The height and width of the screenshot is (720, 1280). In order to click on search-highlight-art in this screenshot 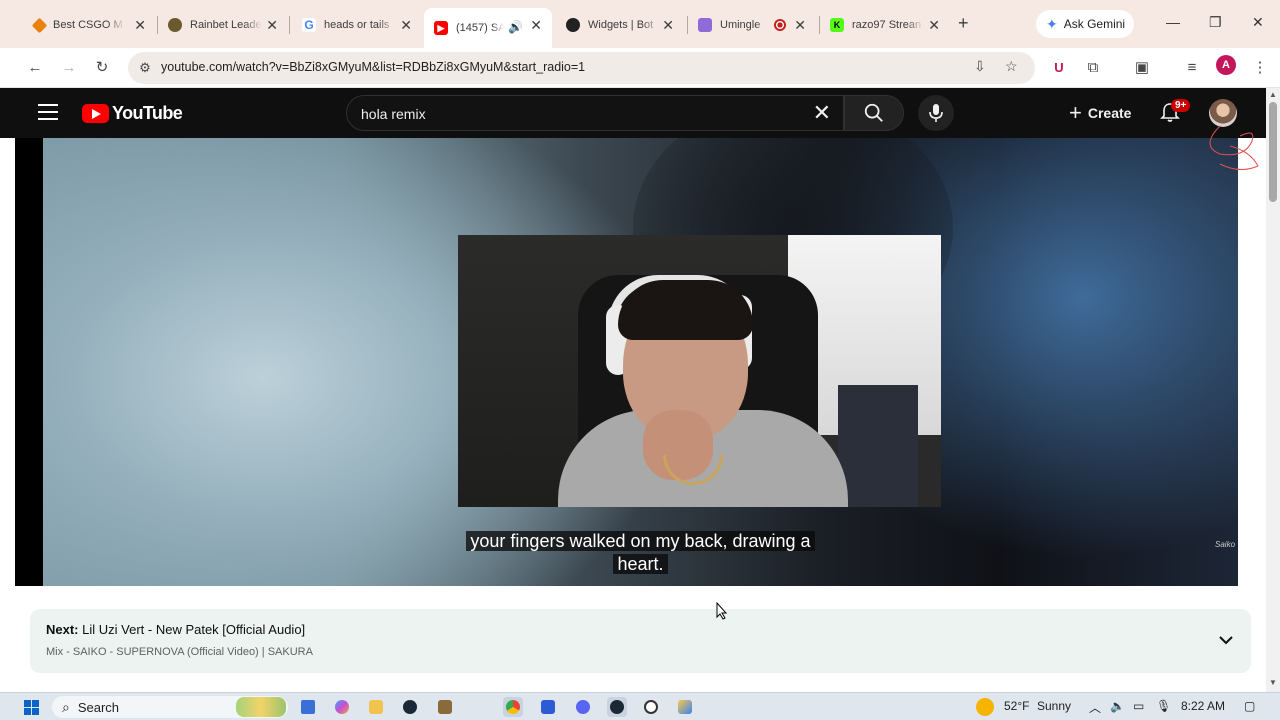, I will do `click(261, 707)`.